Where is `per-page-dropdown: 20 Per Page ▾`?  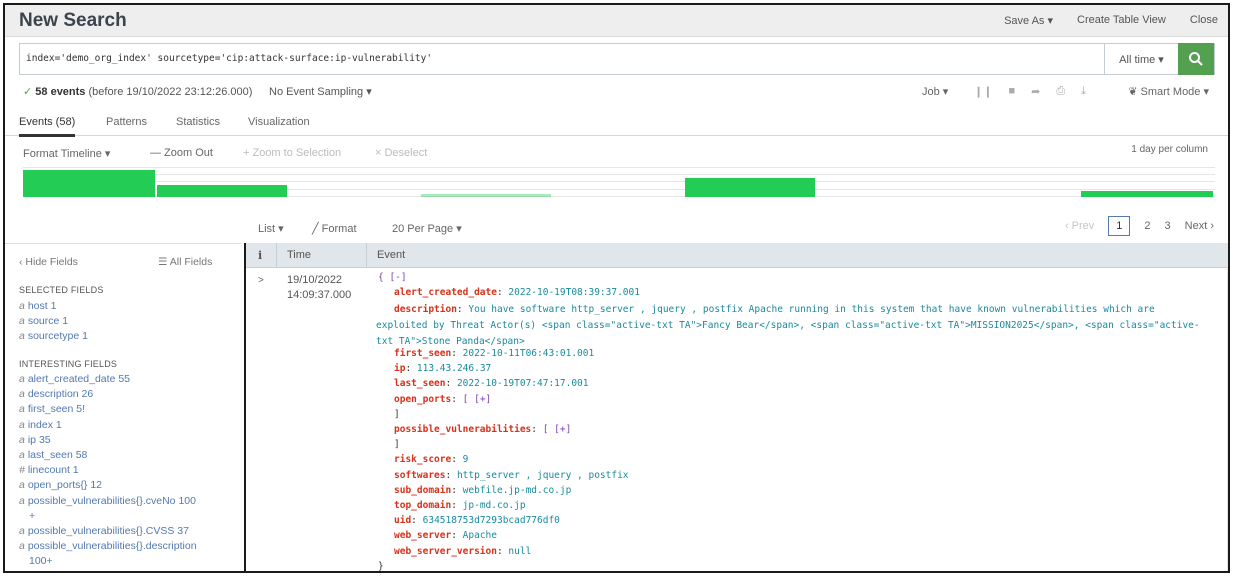 per-page-dropdown: 20 Per Page ▾ is located at coordinates (427, 228).